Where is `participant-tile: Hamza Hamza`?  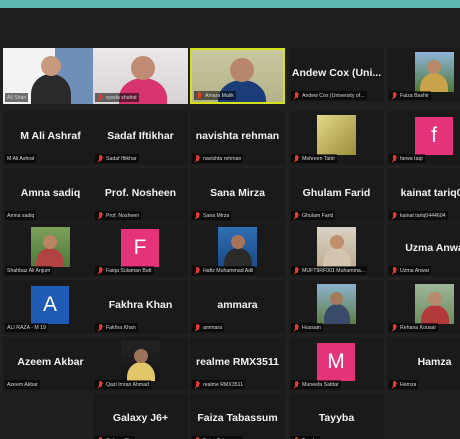
participant-tile: Hamza Hamza is located at coordinates (423, 364).